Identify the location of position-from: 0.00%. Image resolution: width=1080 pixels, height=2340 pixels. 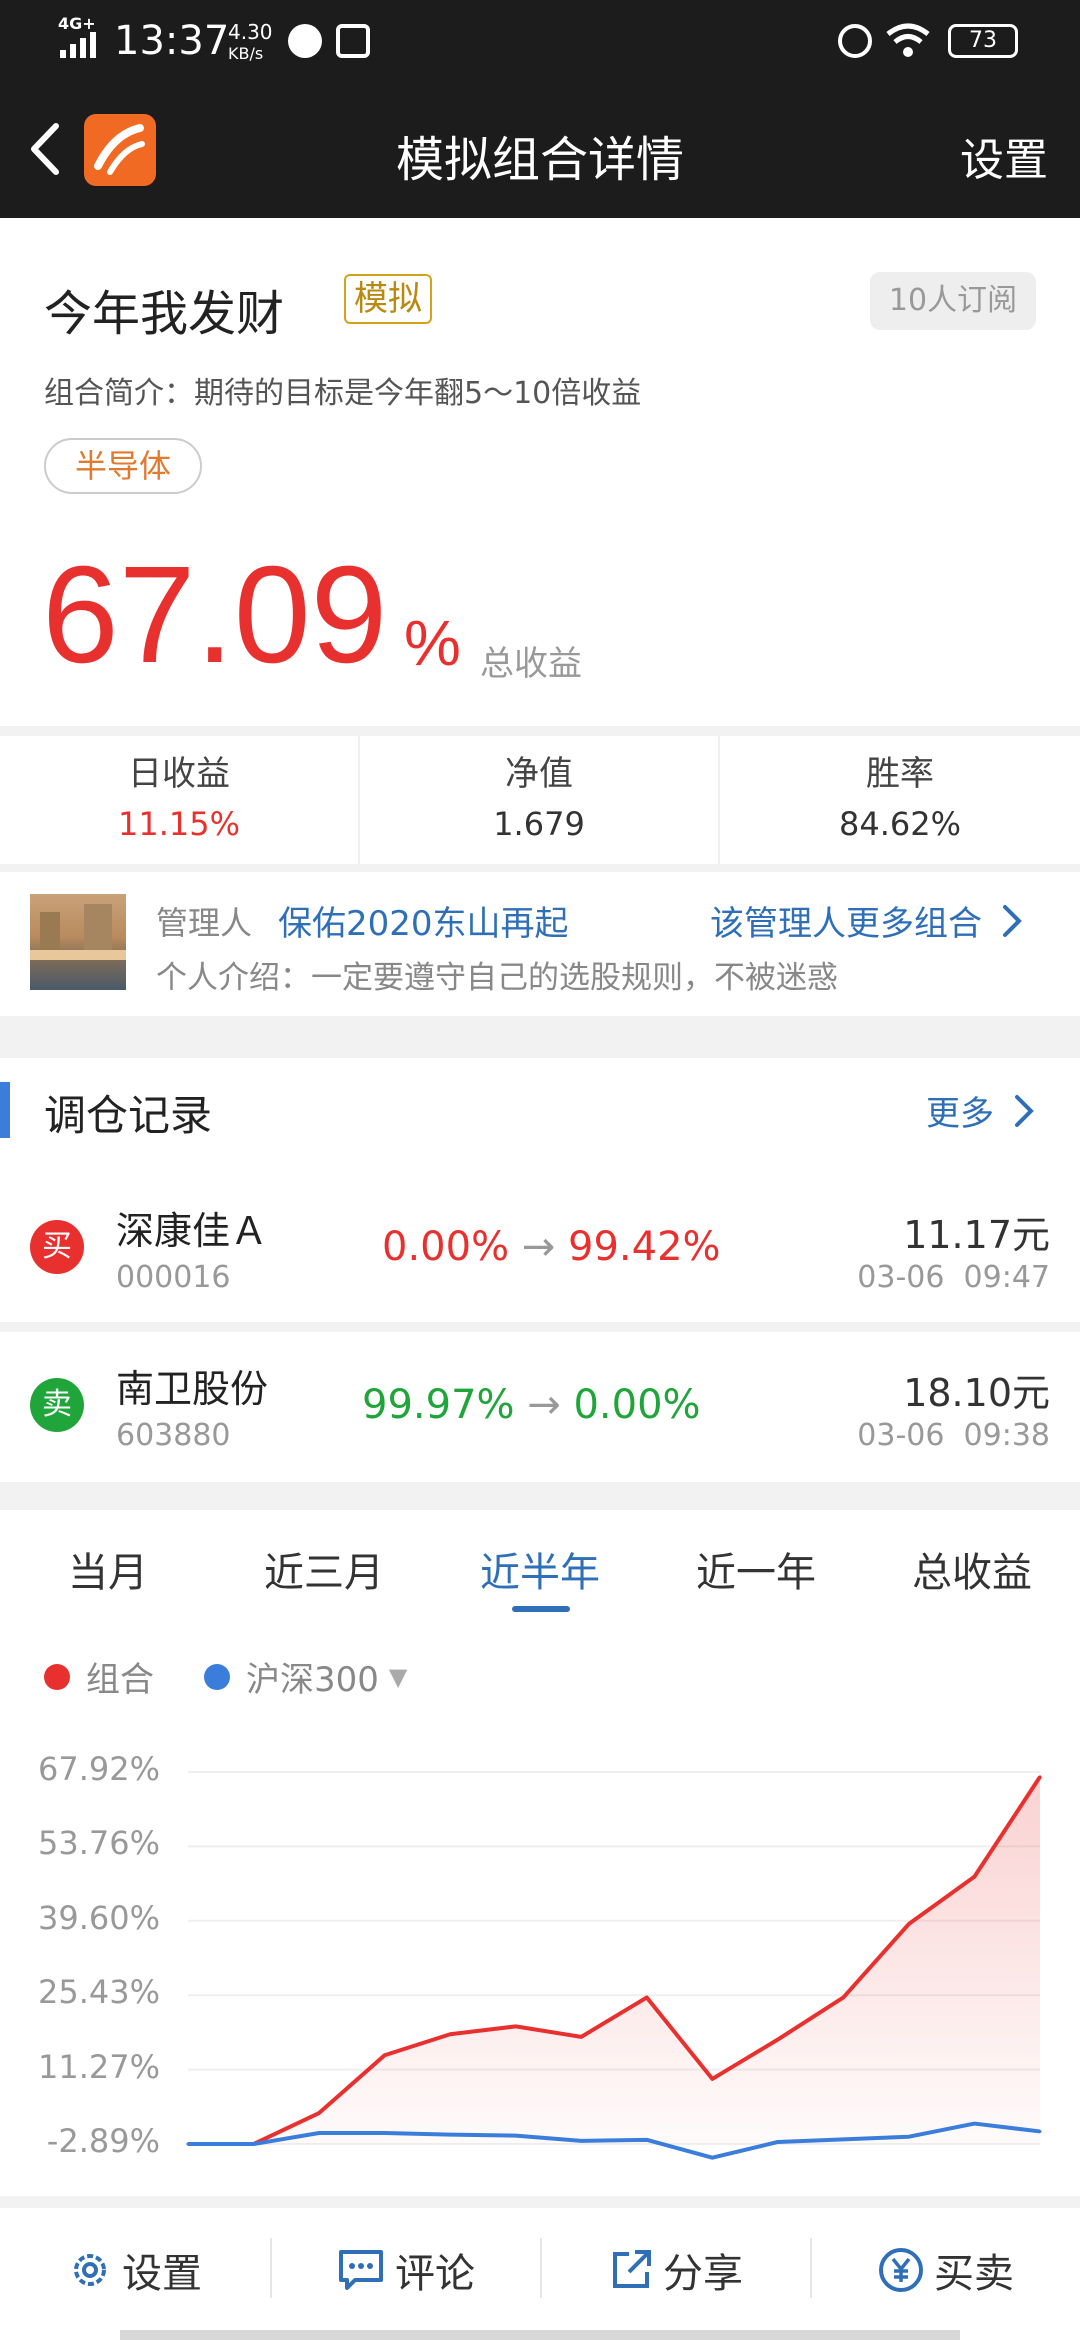
(446, 1247).